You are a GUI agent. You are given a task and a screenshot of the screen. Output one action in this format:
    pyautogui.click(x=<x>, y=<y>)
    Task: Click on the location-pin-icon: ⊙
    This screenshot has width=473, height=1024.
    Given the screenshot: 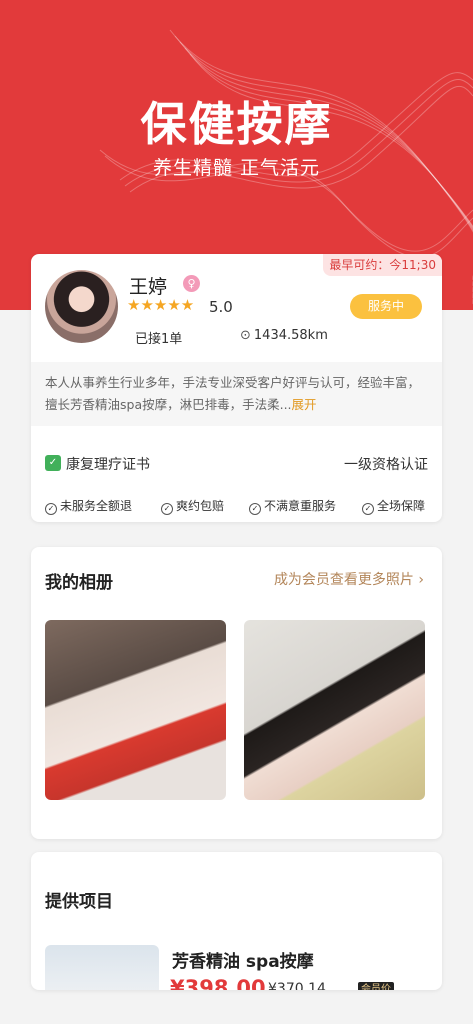 What is the action you would take?
    pyautogui.click(x=245, y=335)
    